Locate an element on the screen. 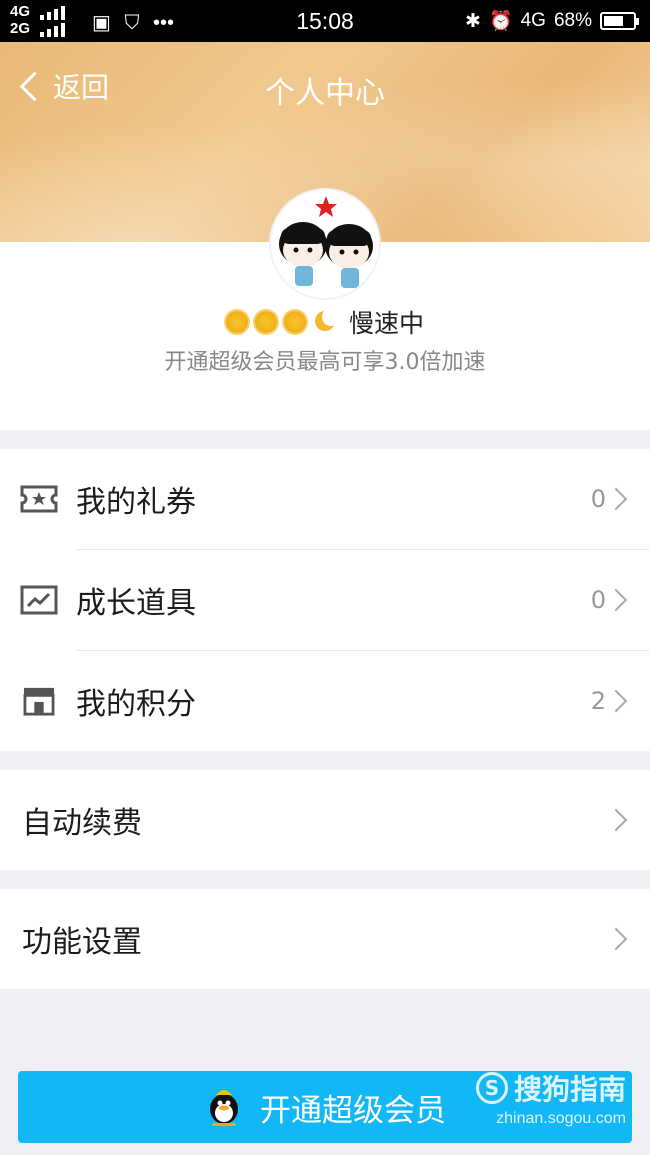 The height and width of the screenshot is (1155, 650). network-type: 4G is located at coordinates (533, 20).